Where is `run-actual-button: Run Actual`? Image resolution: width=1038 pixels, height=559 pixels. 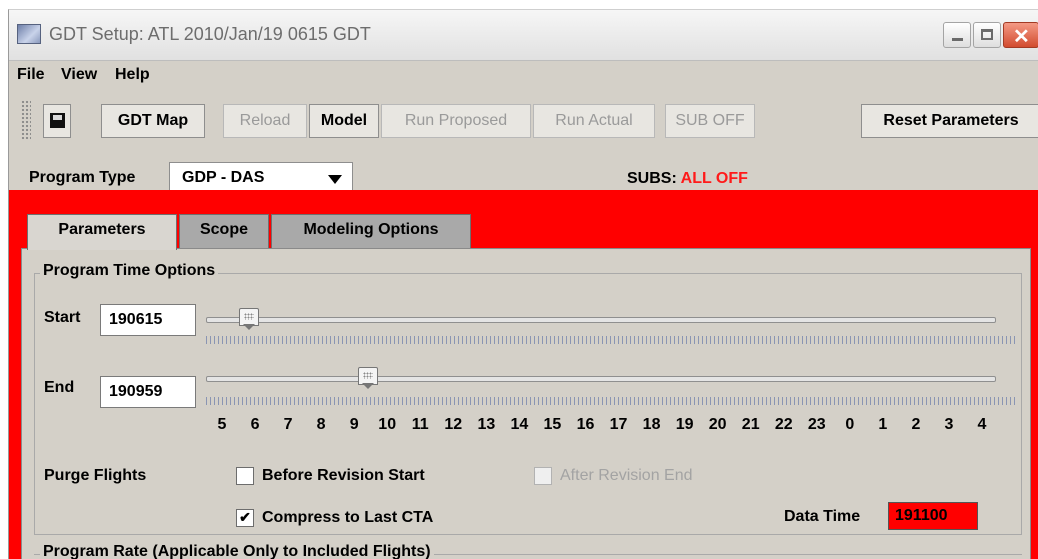 run-actual-button: Run Actual is located at coordinates (594, 121).